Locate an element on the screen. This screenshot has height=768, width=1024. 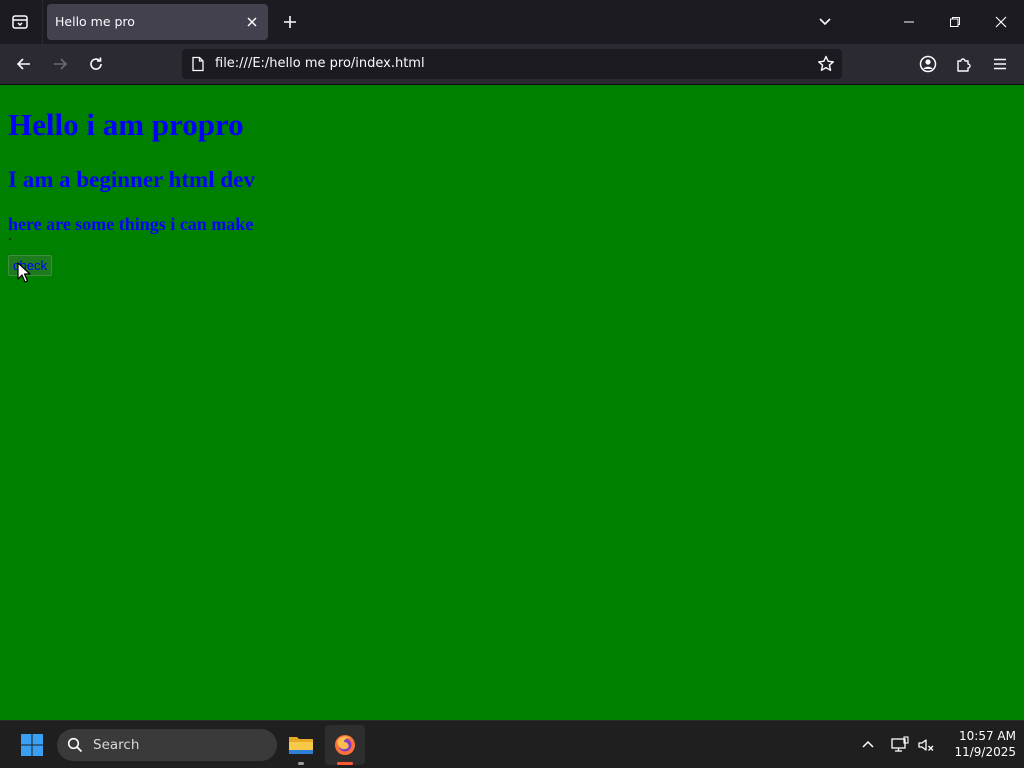
plus-icon is located at coordinates (290, 22).